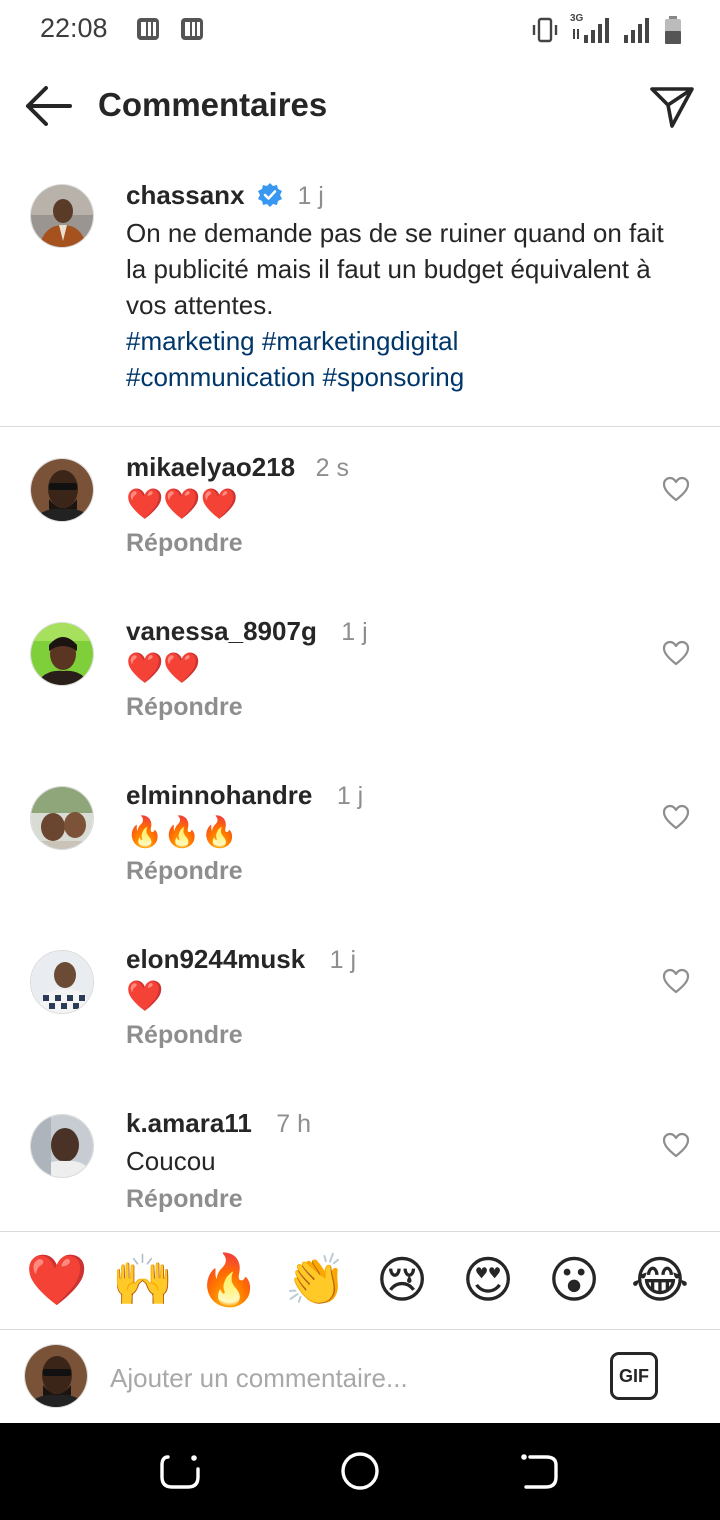  I want to click on comment-text: Coucou, so click(171, 1161).